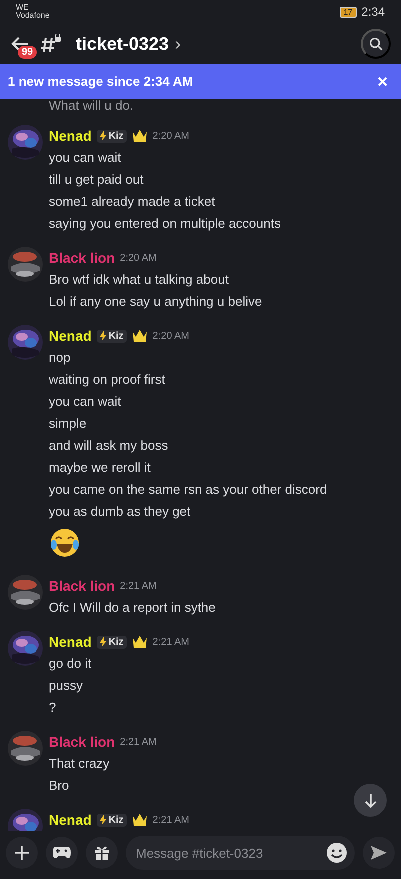 This screenshot has width=401, height=879. I want to click on scroll-down-button, so click(370, 800).